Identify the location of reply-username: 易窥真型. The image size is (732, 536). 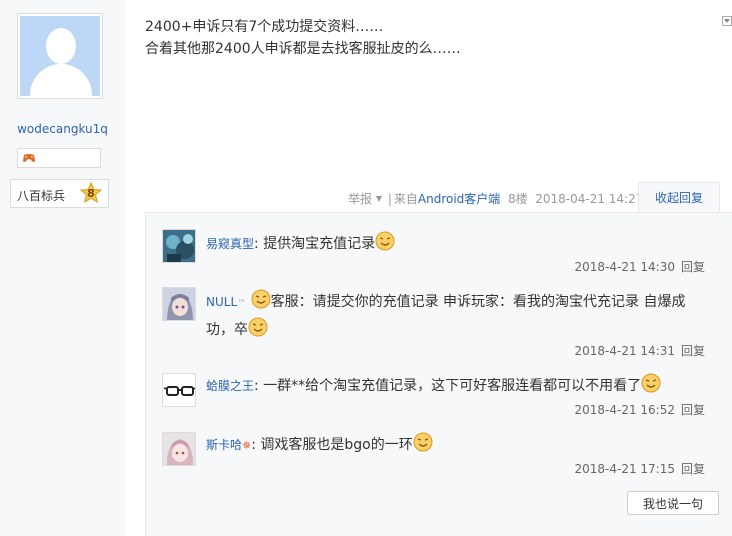
(230, 244).